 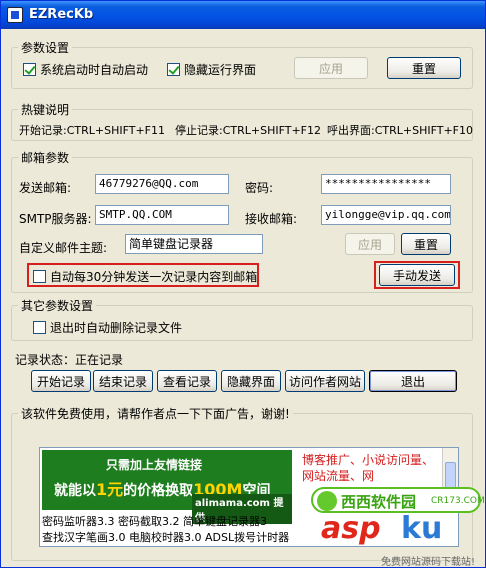 I want to click on hotkeys-legend: 热键说明, so click(x=45, y=110).